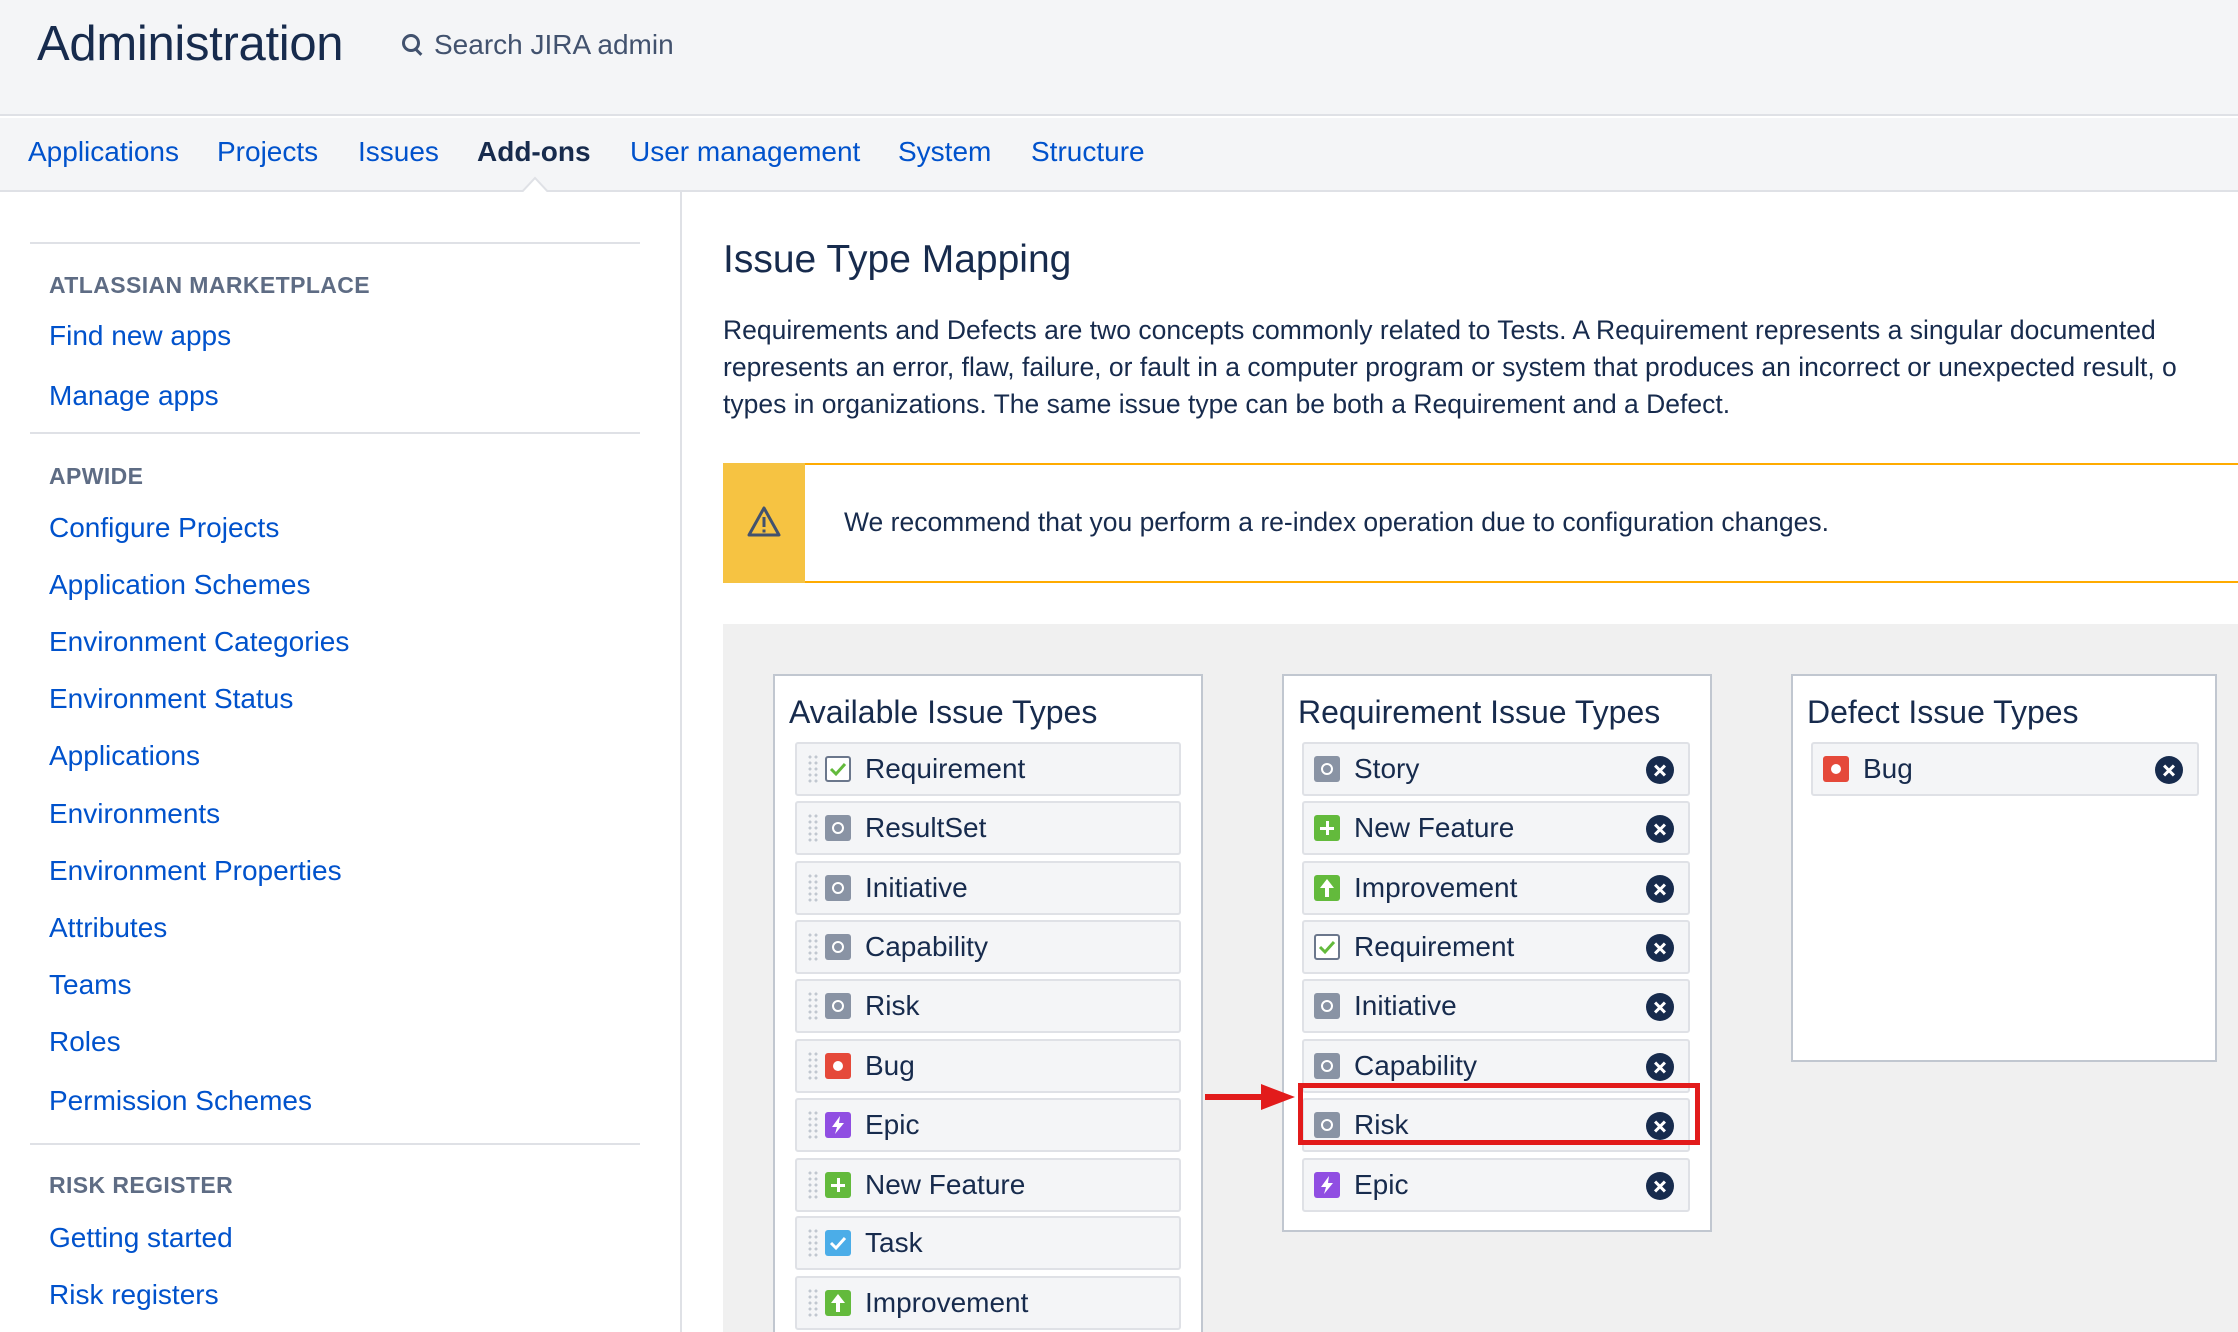 The width and height of the screenshot is (2238, 1332). What do you see at coordinates (1479, 712) in the screenshot?
I see `requirement-panel-title: Requirement Issue Types` at bounding box center [1479, 712].